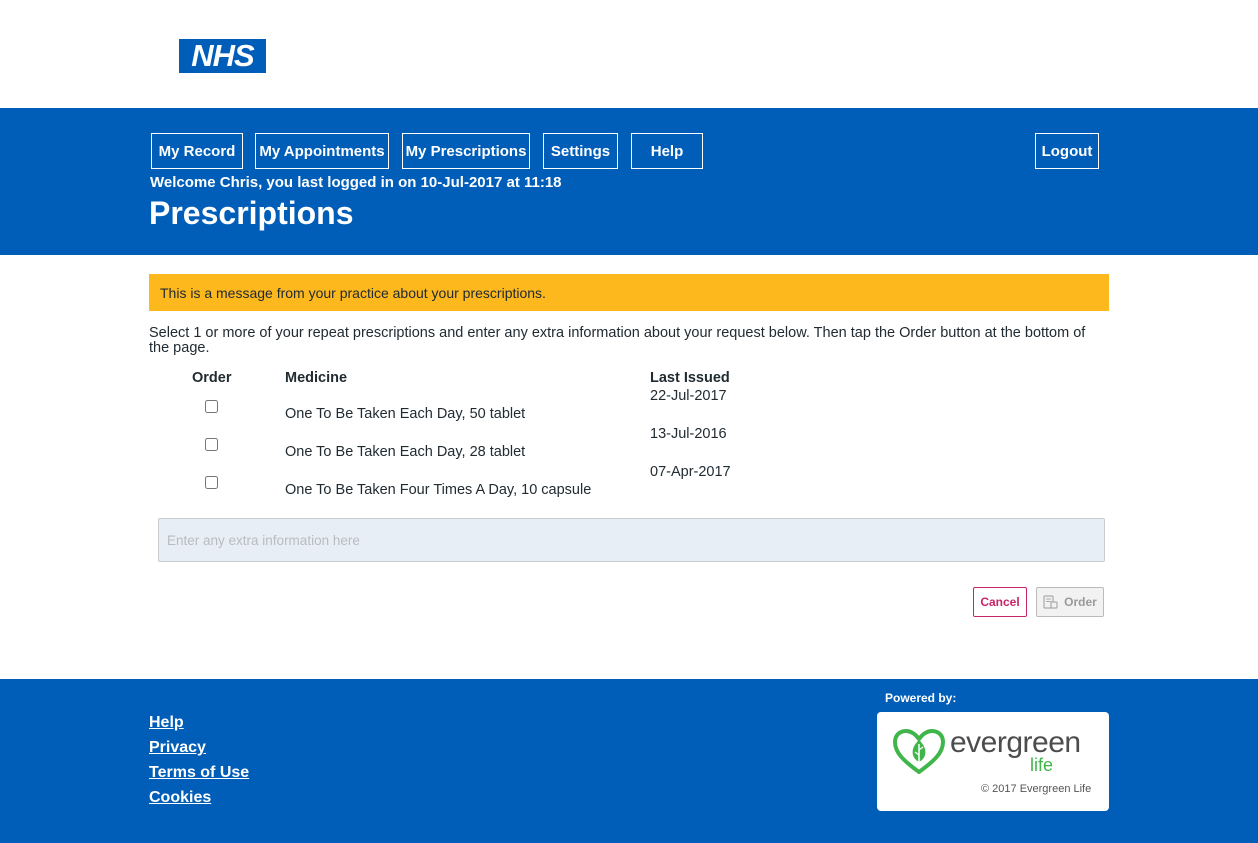  What do you see at coordinates (993, 761) in the screenshot?
I see `evergreen-life-logo: evergreen life © 2017 Evergreen Life` at bounding box center [993, 761].